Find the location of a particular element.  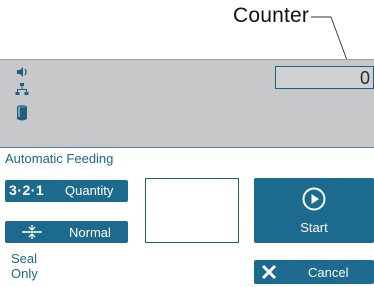

seal-only-option: Seal Only is located at coordinates (31, 266).